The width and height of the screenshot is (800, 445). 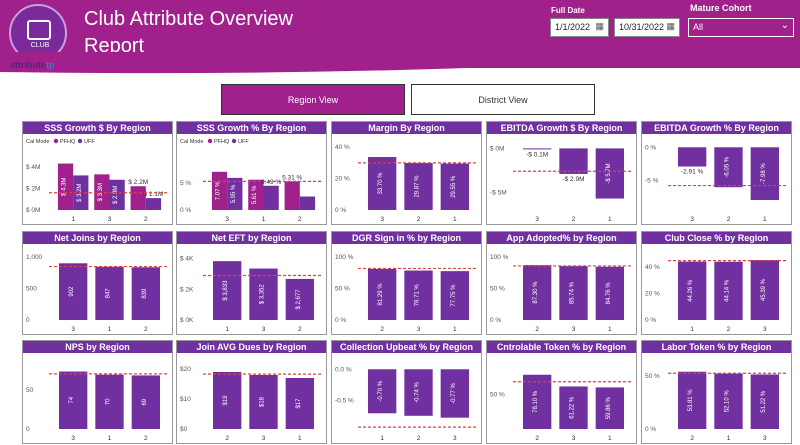 What do you see at coordinates (97, 283) in the screenshot?
I see `chart-panel-net-joins: Net Joins by Region 0 500 1,000 902 3 847 1 839 2` at bounding box center [97, 283].